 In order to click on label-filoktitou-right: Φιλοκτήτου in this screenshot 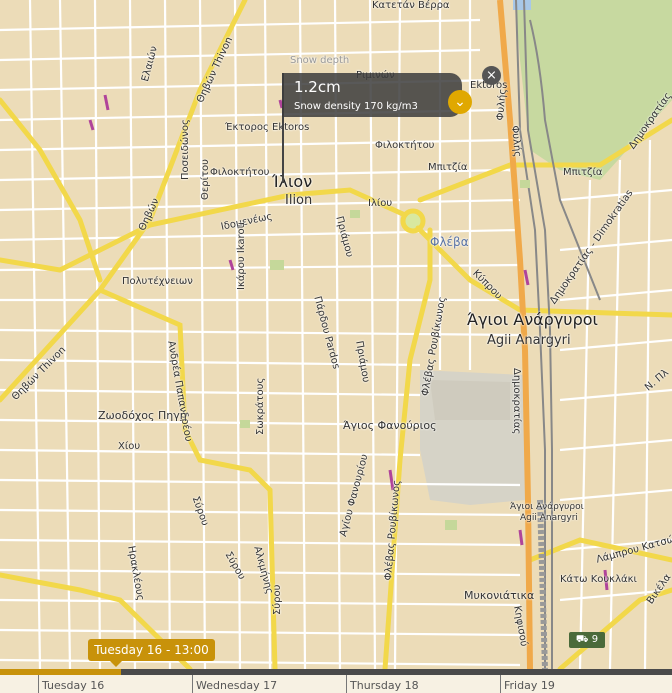, I will do `click(405, 145)`.